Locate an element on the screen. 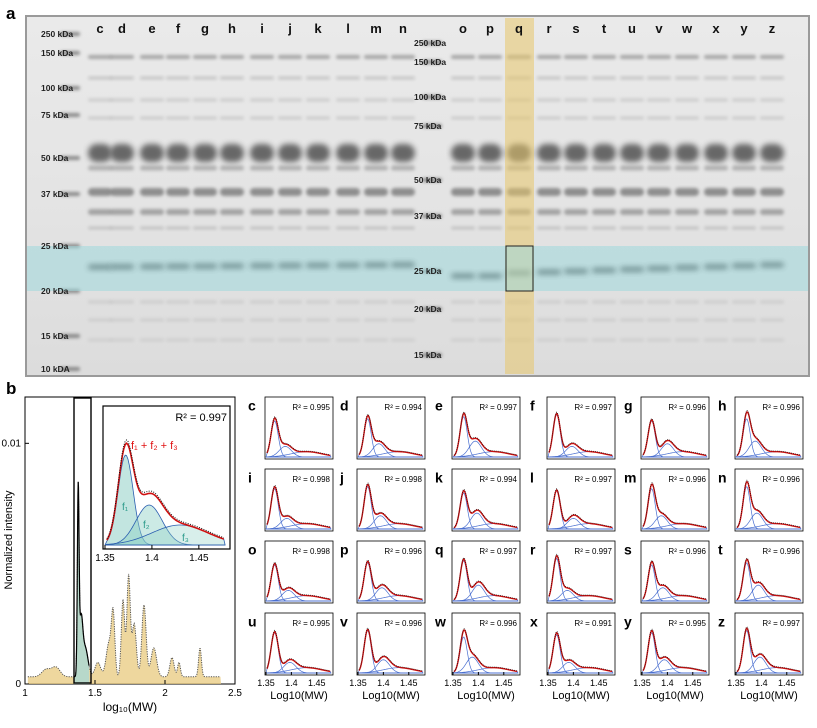 Image resolution: width=817 pixels, height=728 pixels. fit-plot-letter: y is located at coordinates (628, 621).